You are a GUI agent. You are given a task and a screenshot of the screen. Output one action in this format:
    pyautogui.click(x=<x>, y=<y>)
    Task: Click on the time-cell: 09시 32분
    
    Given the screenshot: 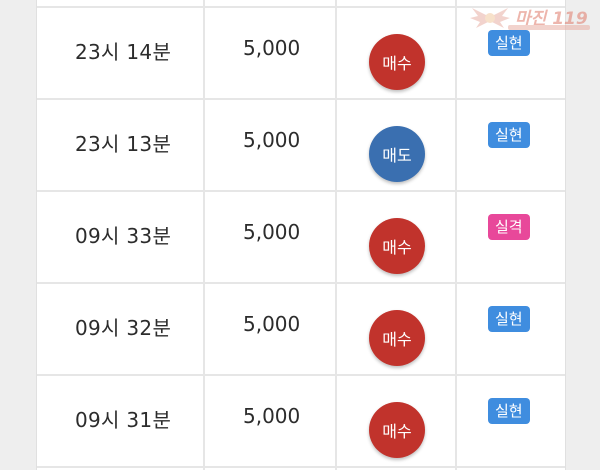 What is the action you would take?
    pyautogui.click(x=123, y=328)
    